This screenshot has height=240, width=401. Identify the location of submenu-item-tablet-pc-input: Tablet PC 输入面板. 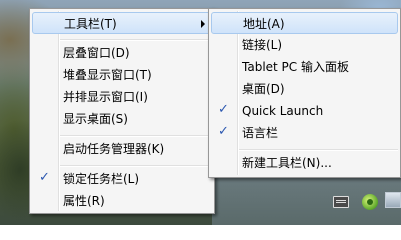
(304, 67).